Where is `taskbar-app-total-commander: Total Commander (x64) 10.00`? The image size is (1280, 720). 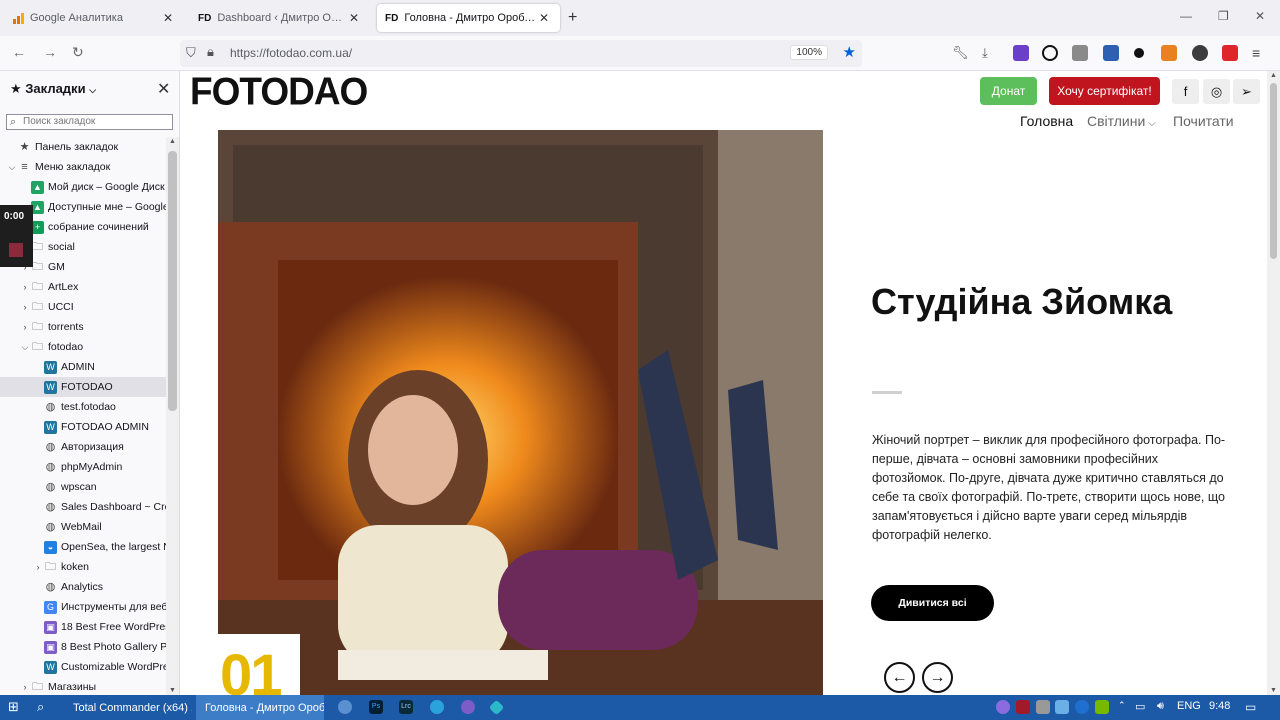 taskbar-app-total-commander: Total Commander (x64) 10.00 is located at coordinates (128, 707).